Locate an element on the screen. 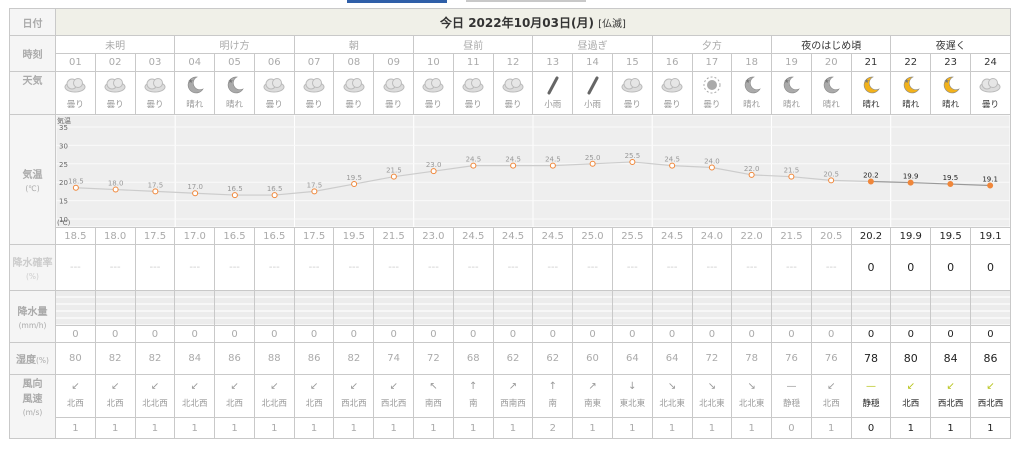 This screenshot has width=1024, height=456. temp-value: 22.0 is located at coordinates (752, 236).